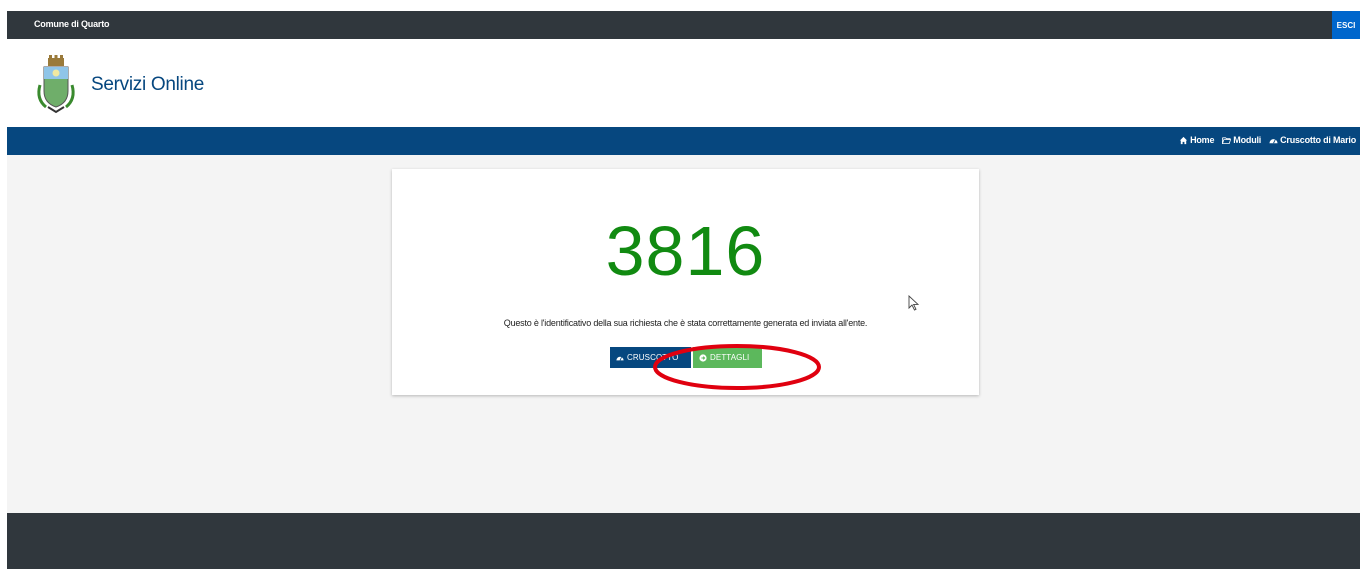 This screenshot has width=1360, height=569. What do you see at coordinates (683, 541) in the screenshot?
I see `site-footer` at bounding box center [683, 541].